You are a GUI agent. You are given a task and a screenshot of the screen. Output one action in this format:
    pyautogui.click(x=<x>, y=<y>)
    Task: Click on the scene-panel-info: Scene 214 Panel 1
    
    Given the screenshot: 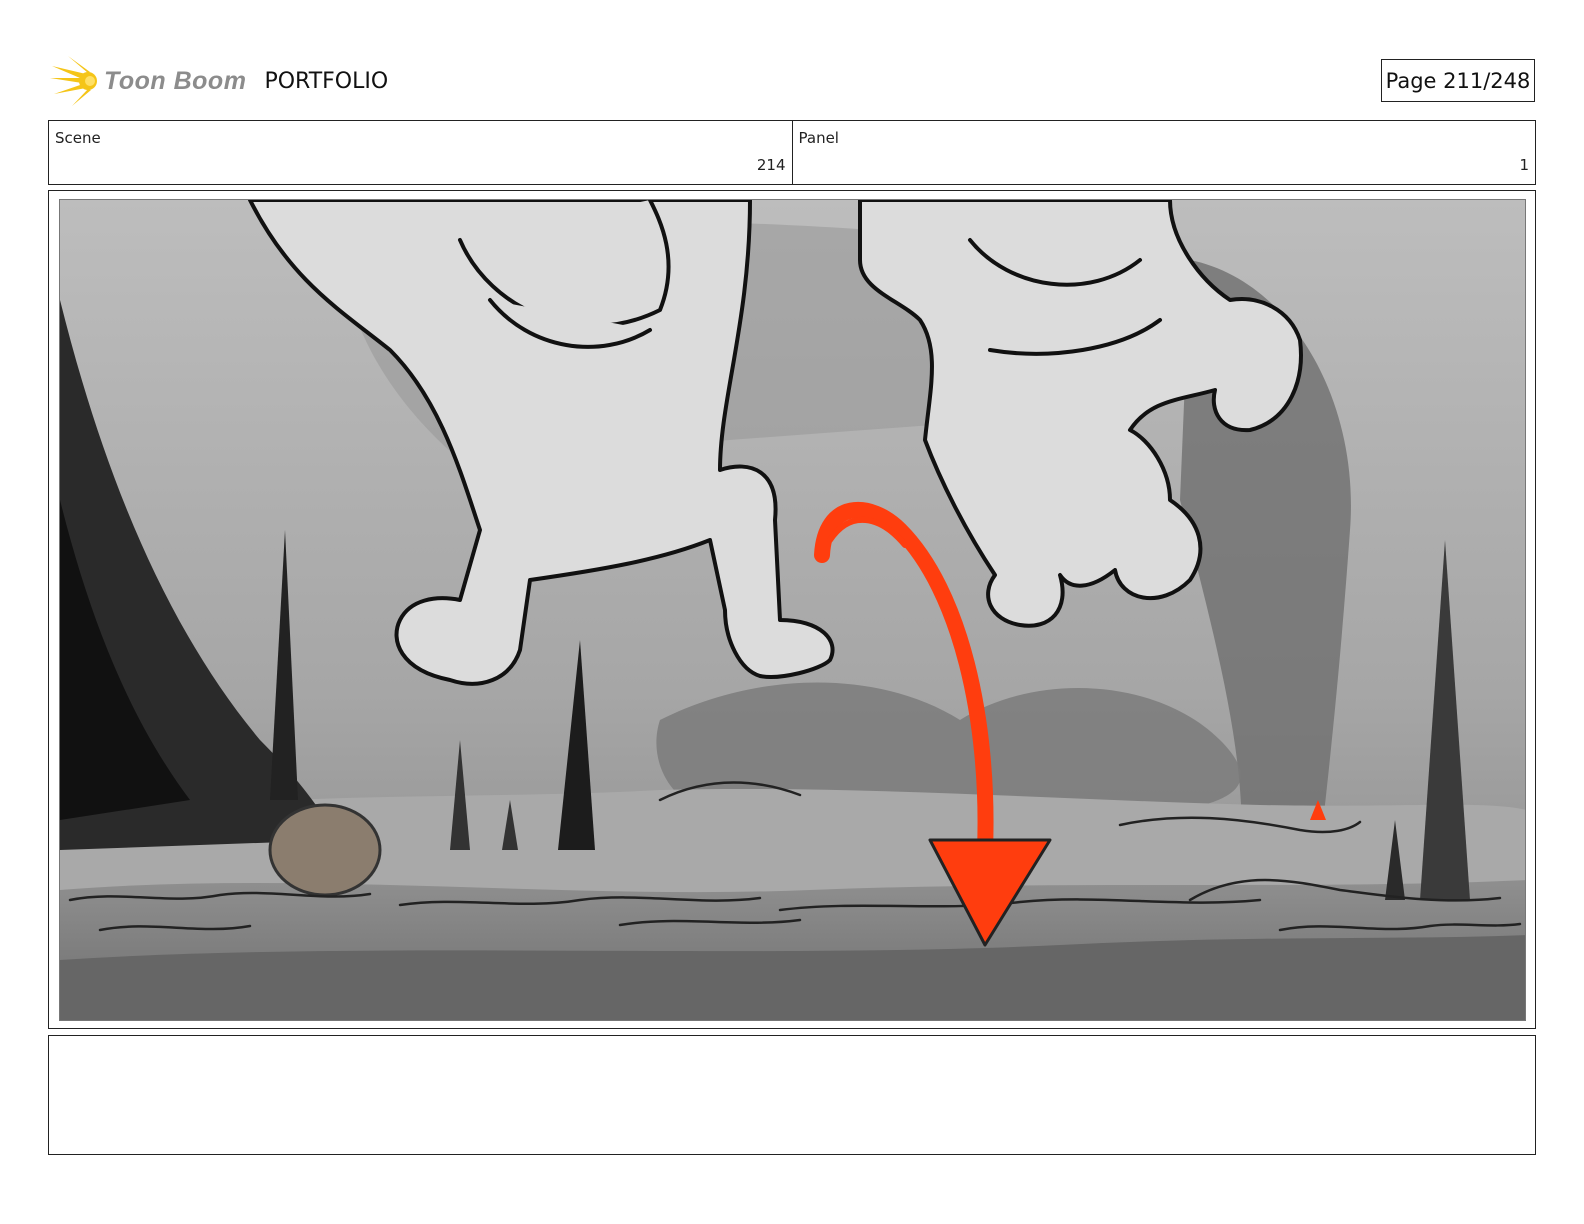 What is the action you would take?
    pyautogui.click(x=792, y=152)
    